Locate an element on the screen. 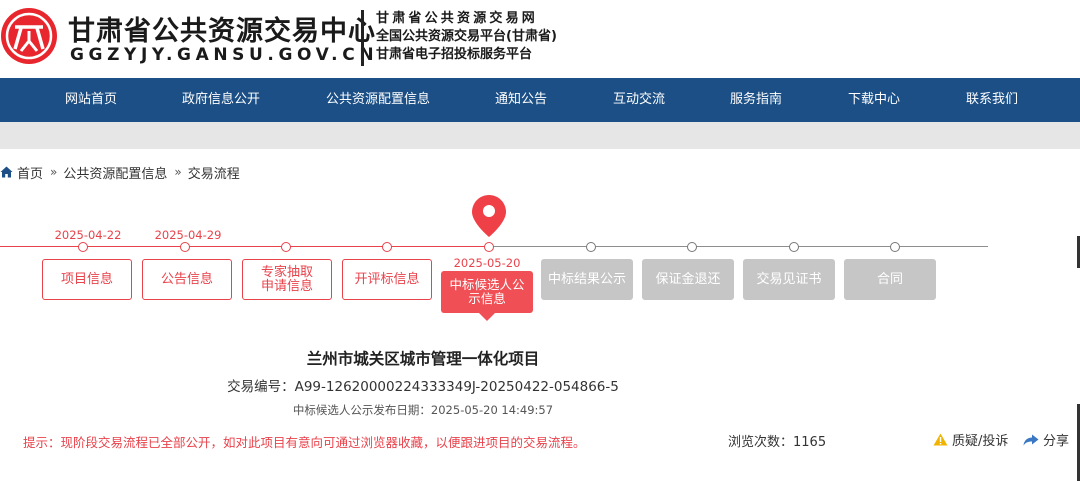 The width and height of the screenshot is (1080, 481). step-contract: 合同 is located at coordinates (890, 279).